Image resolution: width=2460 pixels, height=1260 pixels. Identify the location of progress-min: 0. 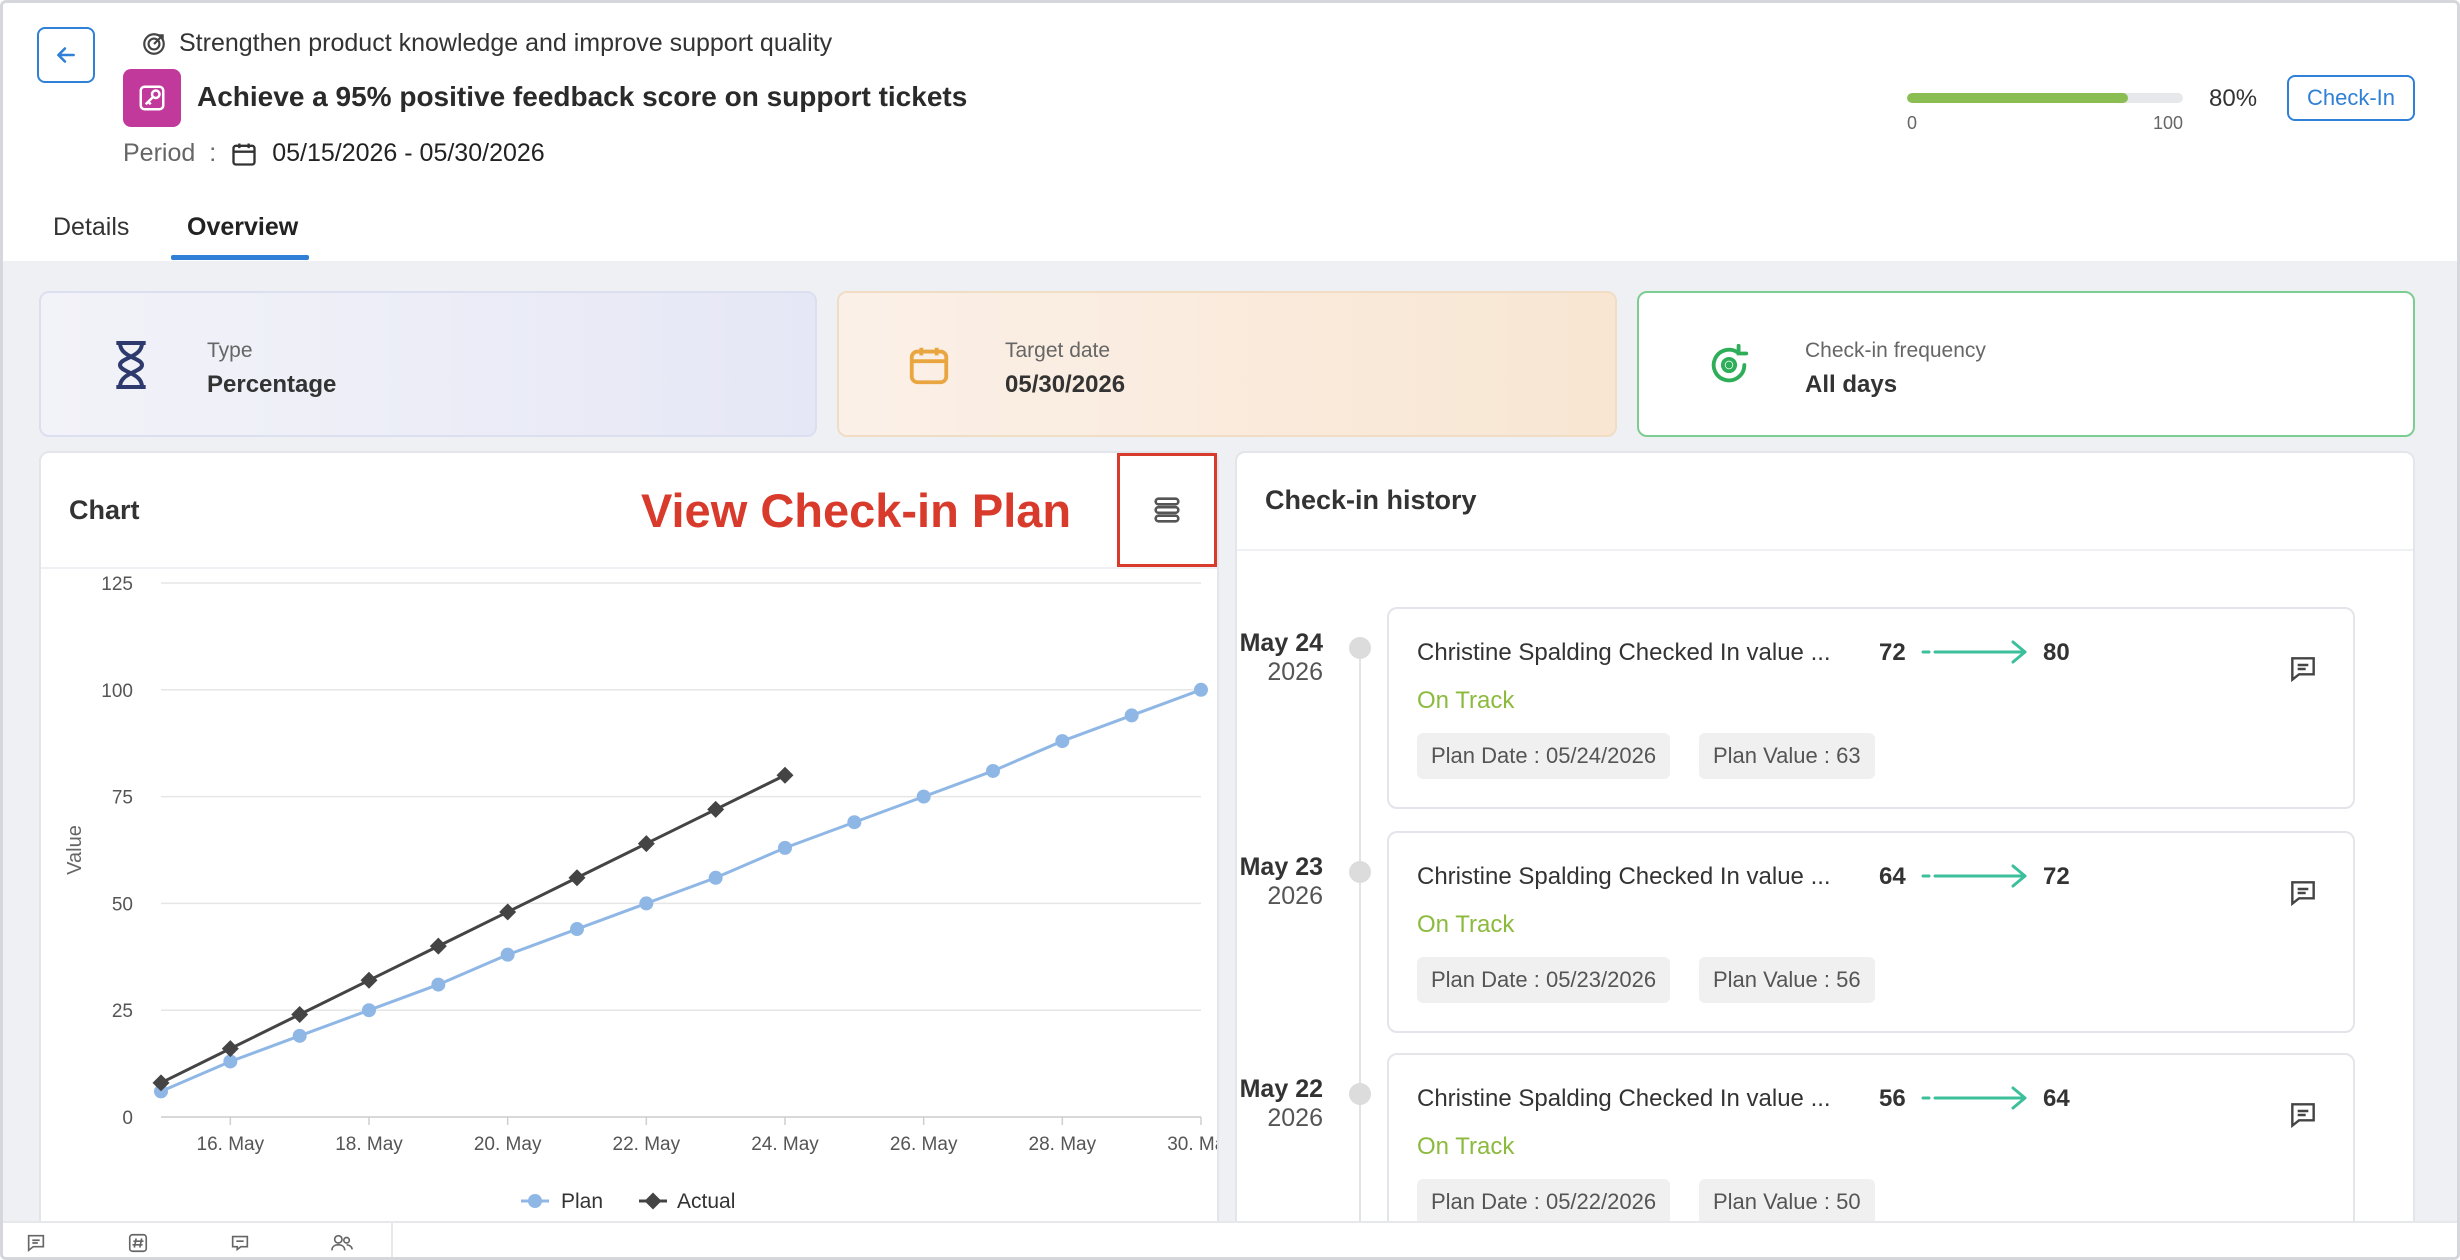
(1912, 123).